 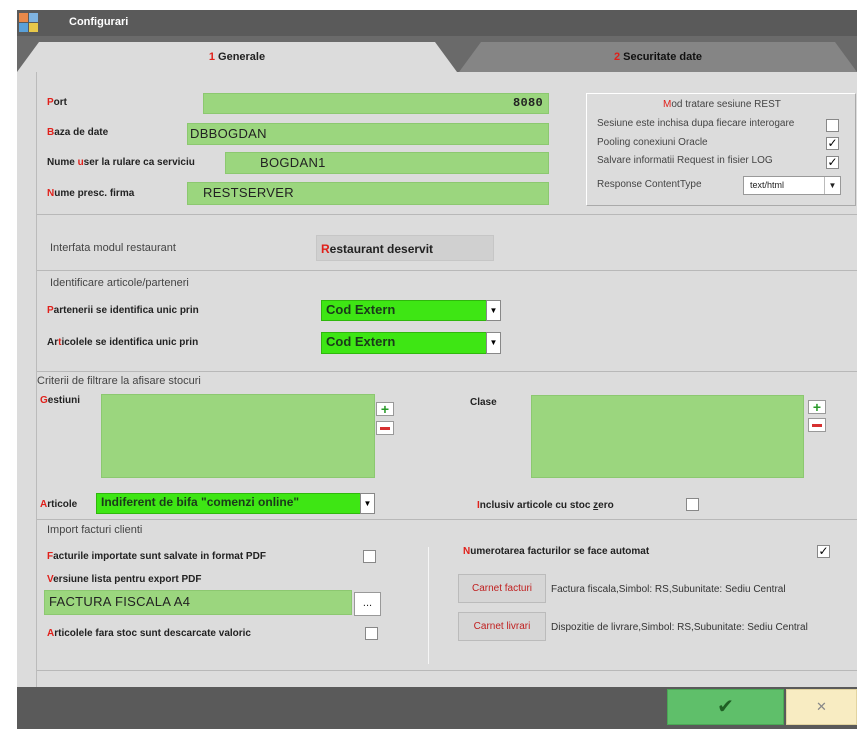 I want to click on carnet-livrari-button: Carnet livrari, so click(x=502, y=626).